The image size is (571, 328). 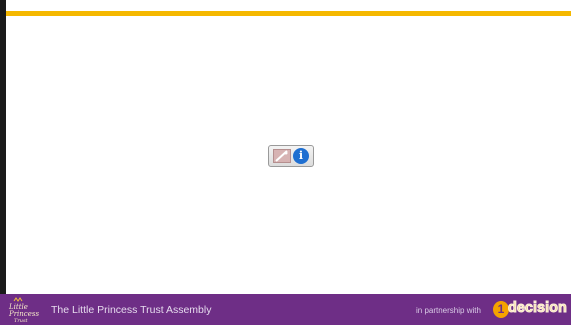 What do you see at coordinates (282, 156) in the screenshot?
I see `broken-image-icon` at bounding box center [282, 156].